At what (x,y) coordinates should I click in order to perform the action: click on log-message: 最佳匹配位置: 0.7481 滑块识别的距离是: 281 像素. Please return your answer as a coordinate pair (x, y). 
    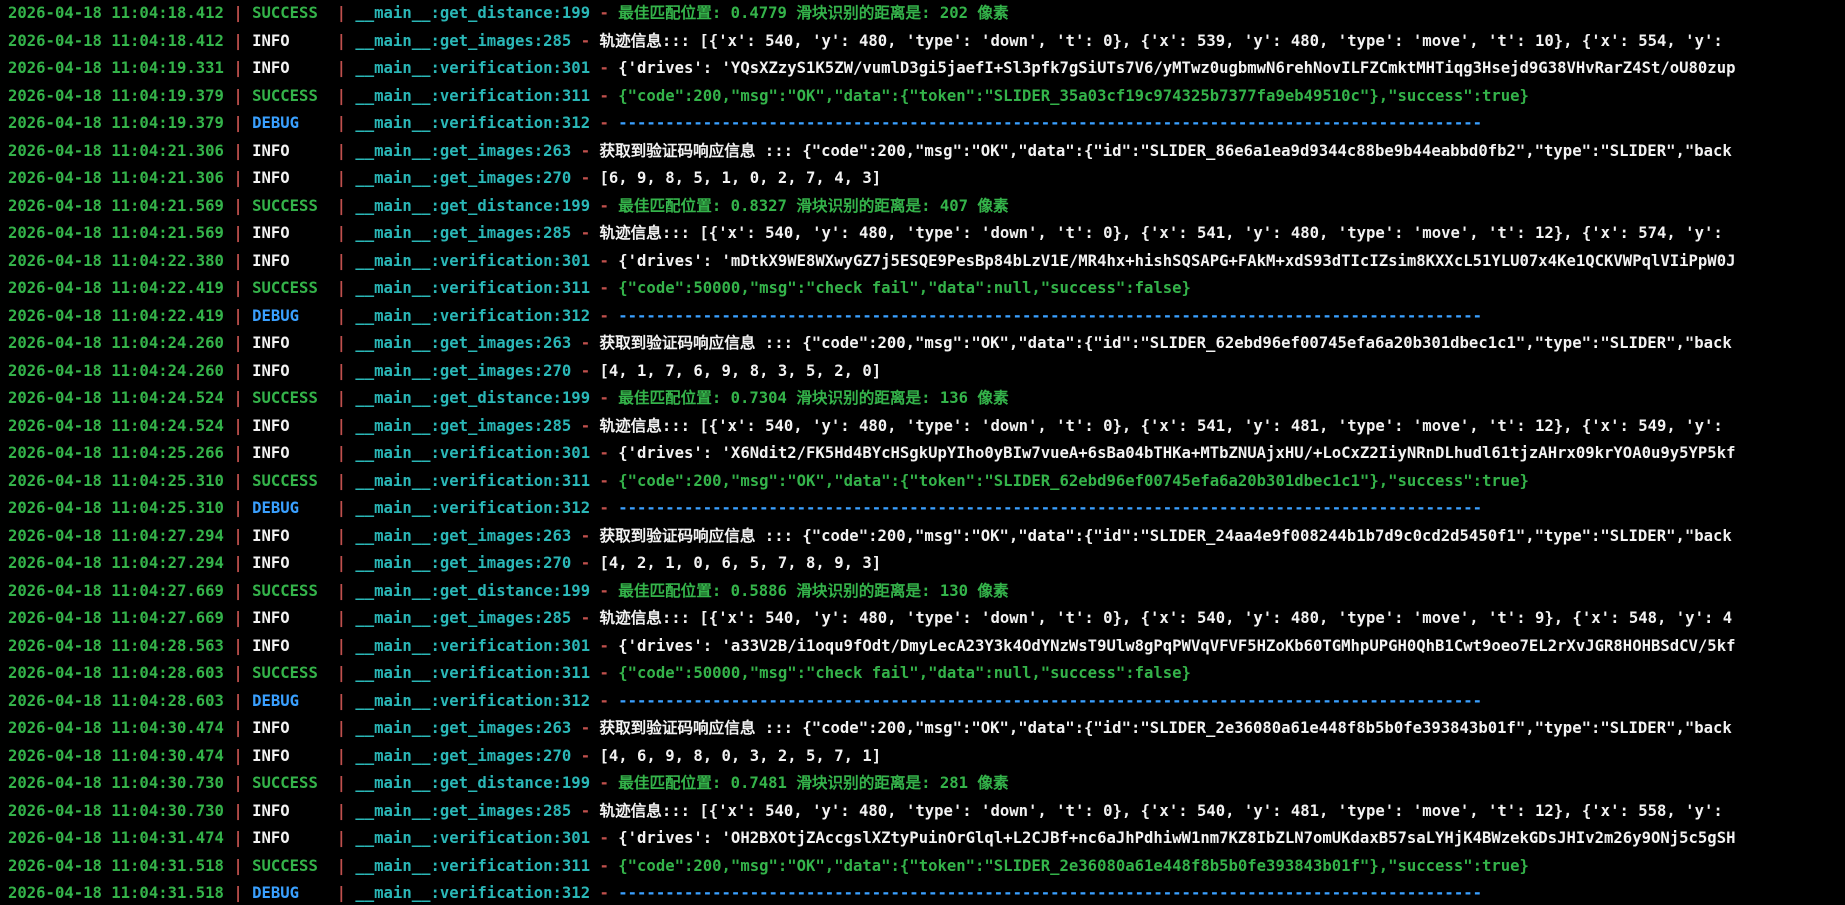
    Looking at the image, I should click on (813, 783).